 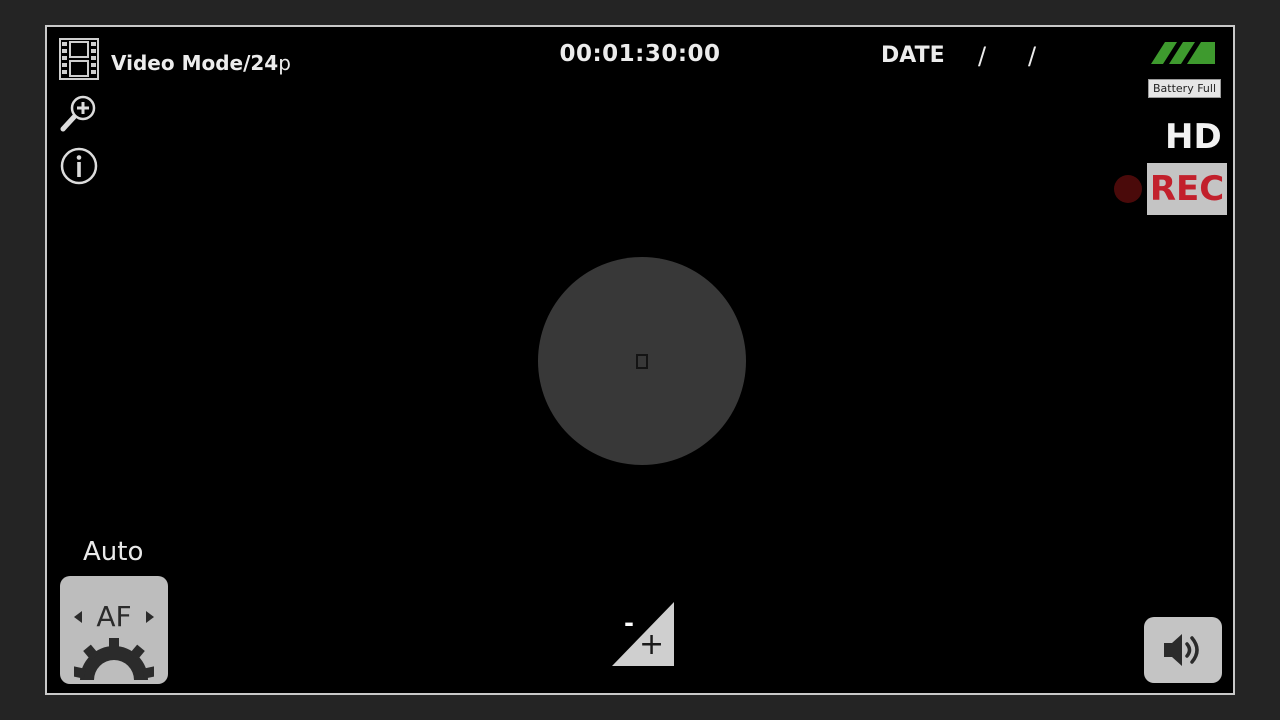 What do you see at coordinates (114, 630) in the screenshot?
I see `autofocus-button: AF` at bounding box center [114, 630].